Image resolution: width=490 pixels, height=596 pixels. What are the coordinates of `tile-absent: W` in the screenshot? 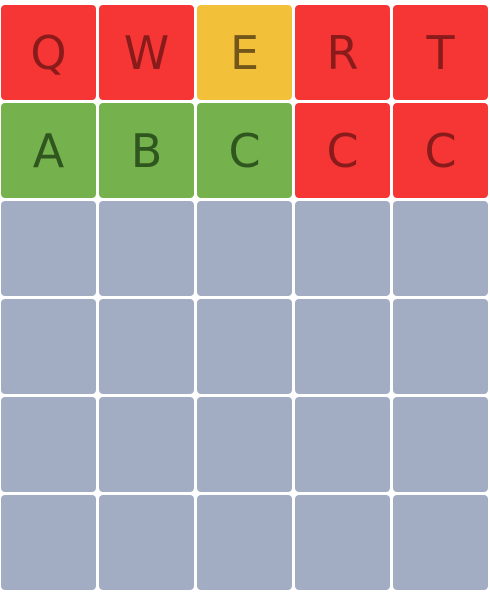 It's located at (146, 52).